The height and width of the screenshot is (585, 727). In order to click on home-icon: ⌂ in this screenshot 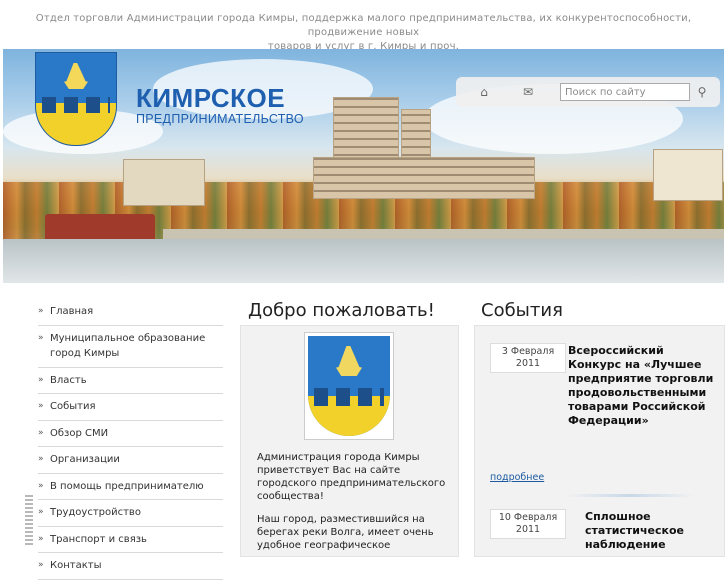, I will do `click(484, 92)`.